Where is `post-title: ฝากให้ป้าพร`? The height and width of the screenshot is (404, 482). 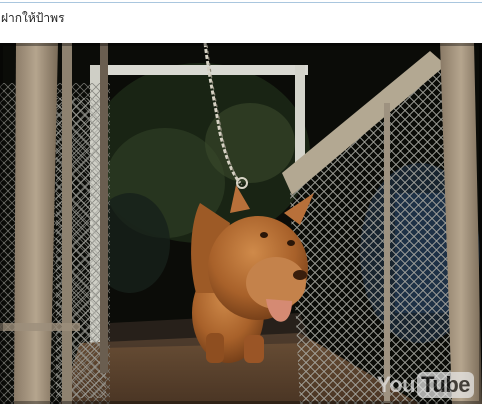 post-title: ฝากให้ป้าพร is located at coordinates (33, 18).